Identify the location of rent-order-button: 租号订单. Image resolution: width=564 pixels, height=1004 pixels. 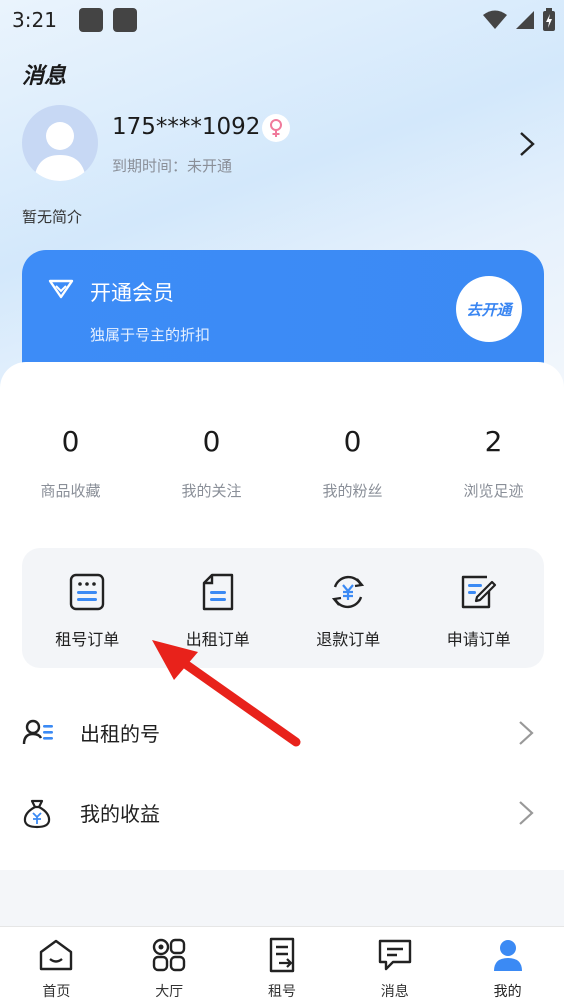
(87, 608).